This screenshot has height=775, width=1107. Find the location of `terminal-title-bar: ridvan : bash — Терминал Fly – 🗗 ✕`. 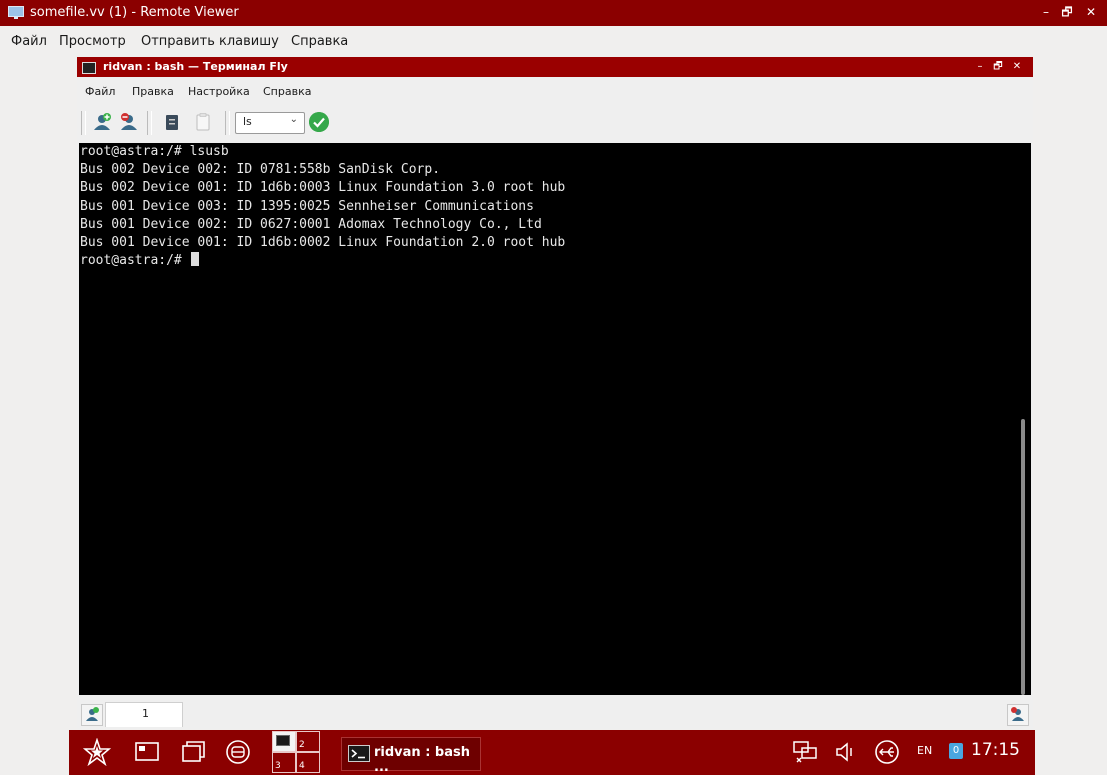

terminal-title-bar: ridvan : bash — Терминал Fly – 🗗 ✕ is located at coordinates (555, 67).